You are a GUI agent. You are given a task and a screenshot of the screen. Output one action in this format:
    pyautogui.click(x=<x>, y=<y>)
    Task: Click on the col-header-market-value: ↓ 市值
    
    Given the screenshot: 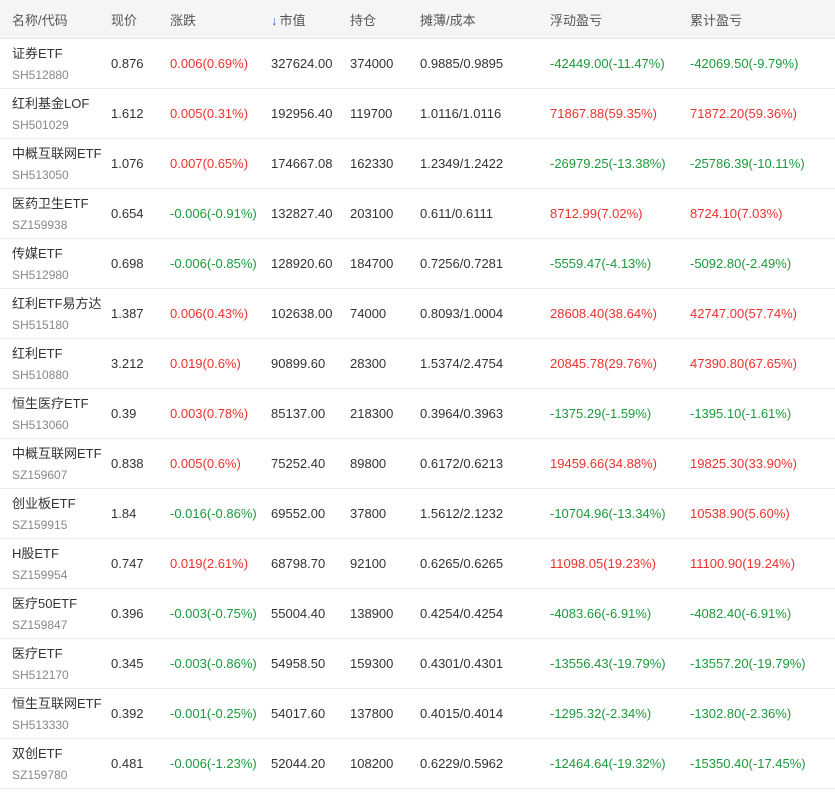 What is the action you would take?
    pyautogui.click(x=310, y=19)
    